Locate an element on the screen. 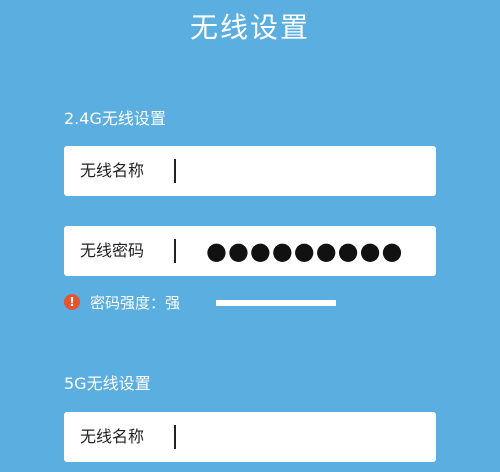  ssid-field-2-4g: 无线名称 is located at coordinates (250, 171).